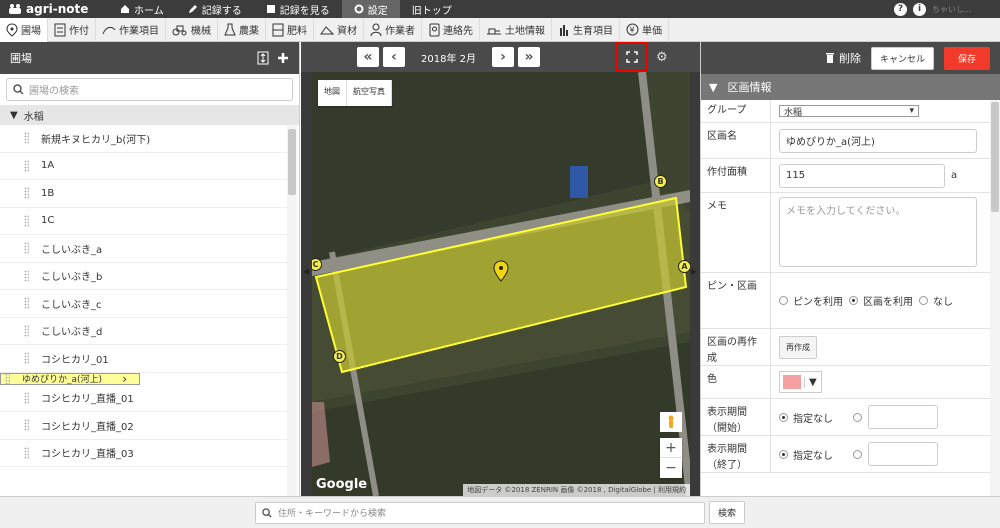  I want to click on recreate-button: 再作成, so click(798, 347).